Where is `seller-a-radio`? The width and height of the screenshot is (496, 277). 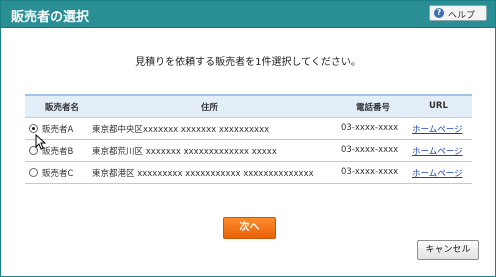
seller-a-radio is located at coordinates (33, 128).